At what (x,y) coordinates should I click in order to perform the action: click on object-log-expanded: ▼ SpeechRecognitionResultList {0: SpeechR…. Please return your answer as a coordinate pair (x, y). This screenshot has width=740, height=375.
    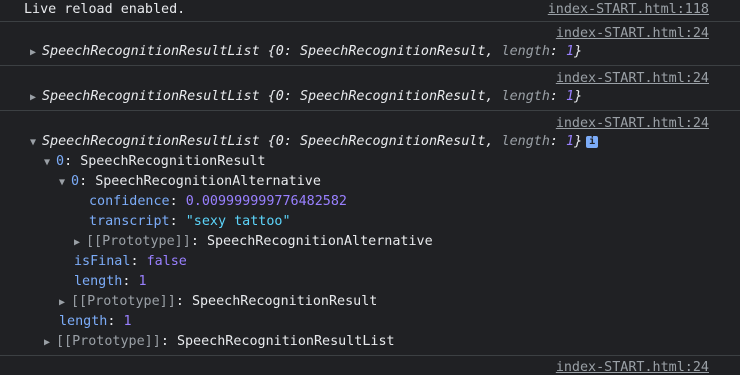
    Looking at the image, I should click on (314, 141).